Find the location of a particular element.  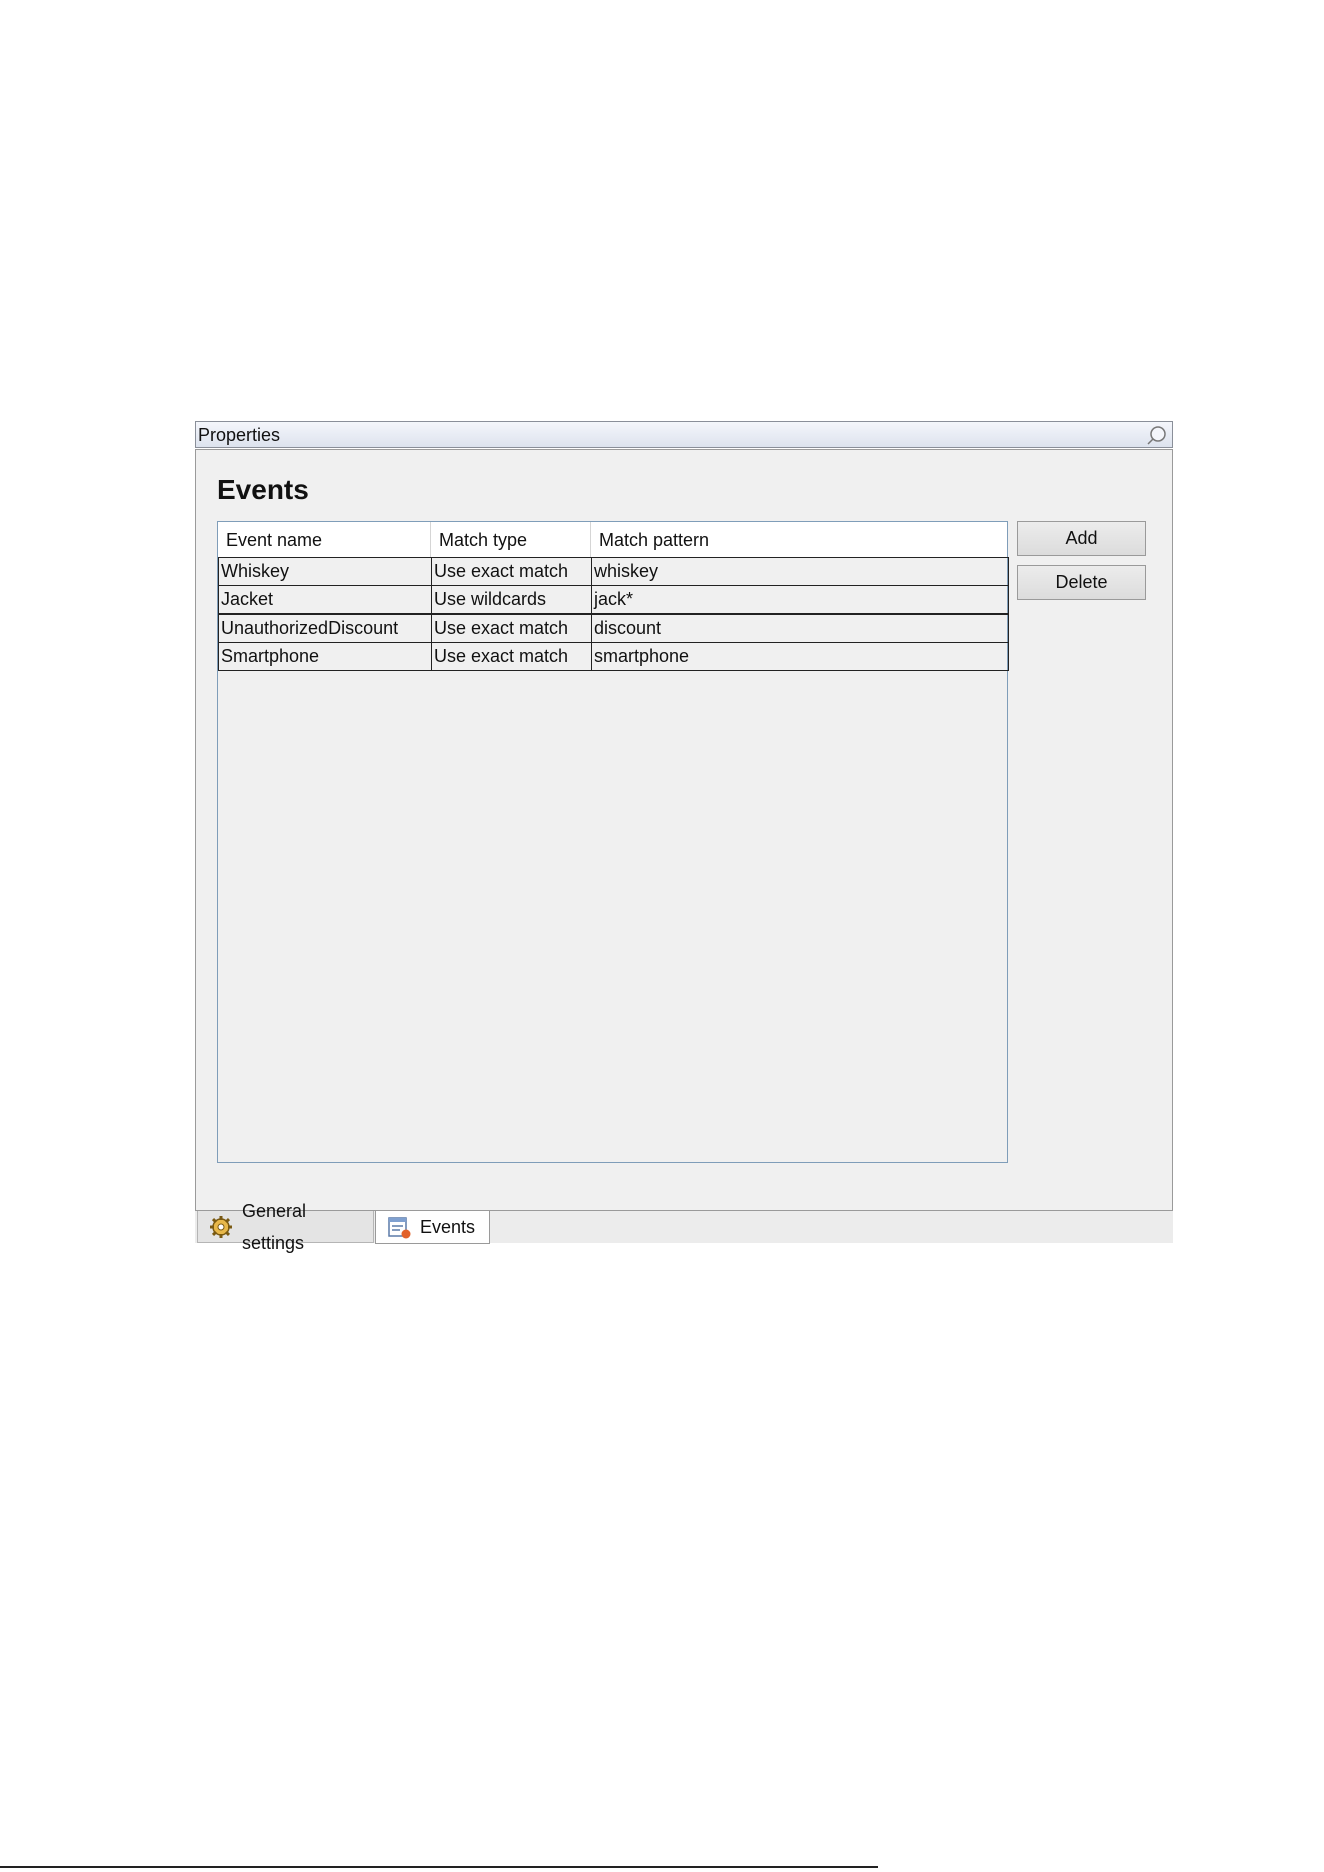

events-list-icon is located at coordinates (399, 1228).